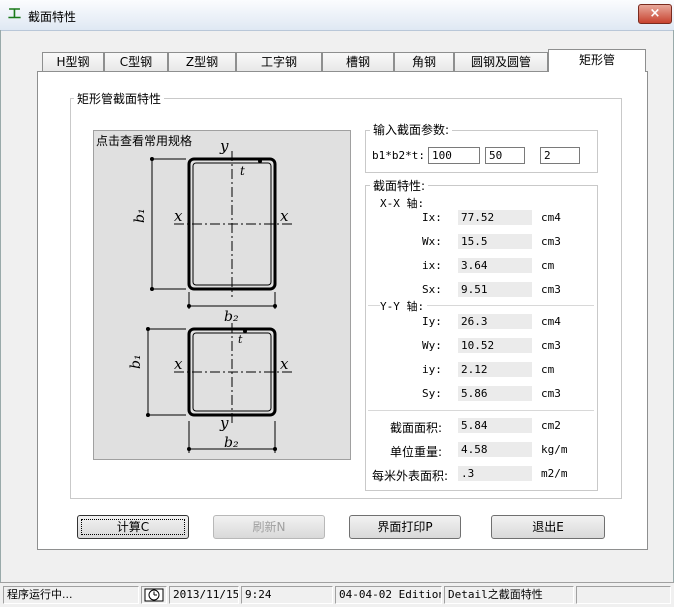 The width and height of the screenshot is (674, 607). Describe the element at coordinates (495, 289) in the screenshot. I see `sx-value: 9.51` at that location.